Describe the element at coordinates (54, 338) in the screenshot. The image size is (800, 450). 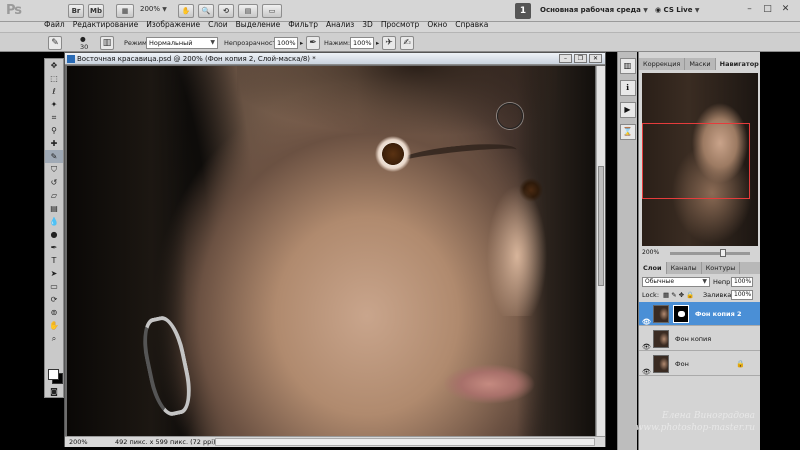
I see `zoom-tool-icon: ⌕` at that location.